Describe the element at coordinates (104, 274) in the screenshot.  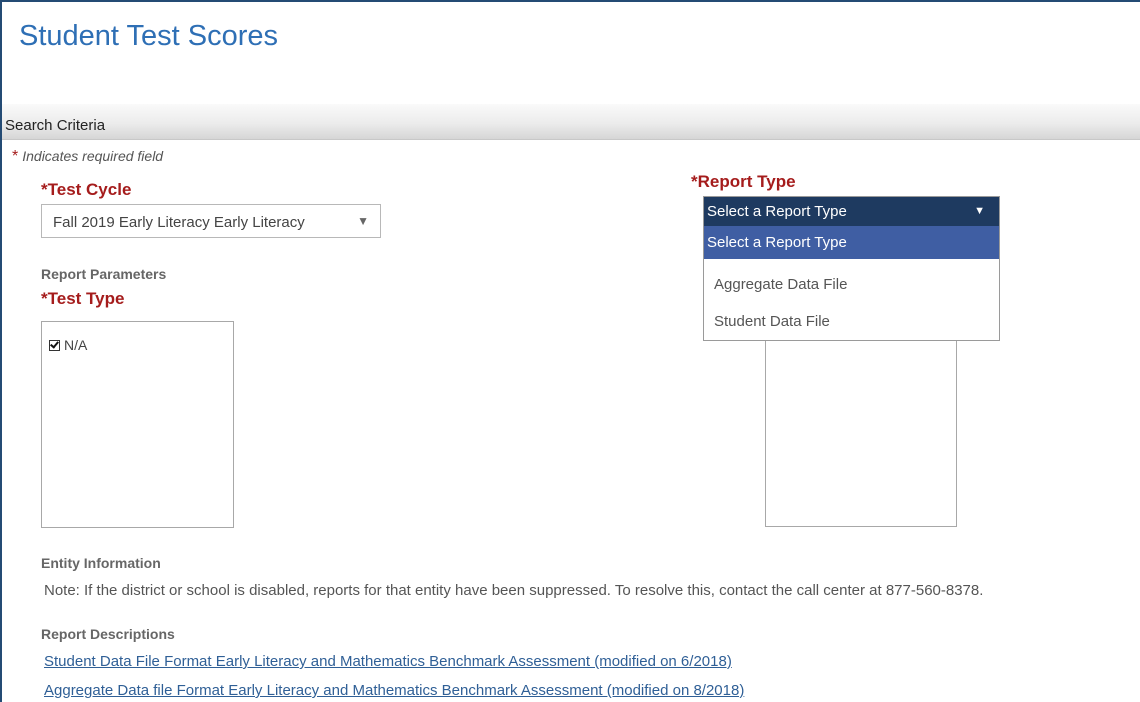
I see `report-parameters-heading: Report Parameters` at that location.